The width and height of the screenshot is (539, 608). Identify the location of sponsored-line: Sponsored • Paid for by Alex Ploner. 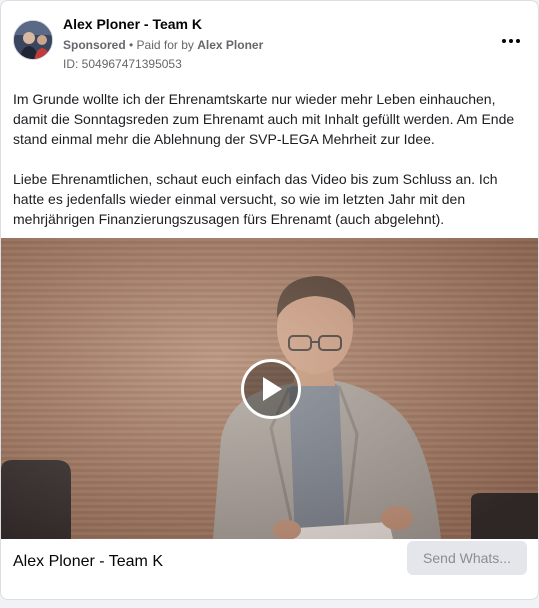
(163, 45).